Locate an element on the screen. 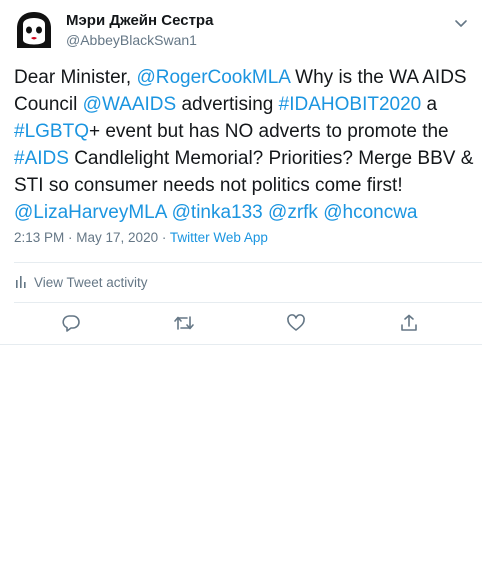 The width and height of the screenshot is (482, 568). mention-link: @zrfk is located at coordinates (293, 212).